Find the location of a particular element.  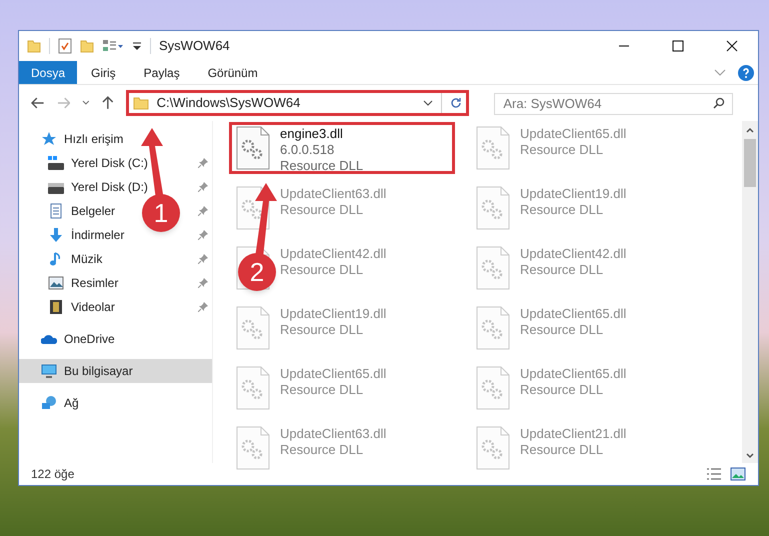

maximize-icon is located at coordinates (678, 46).